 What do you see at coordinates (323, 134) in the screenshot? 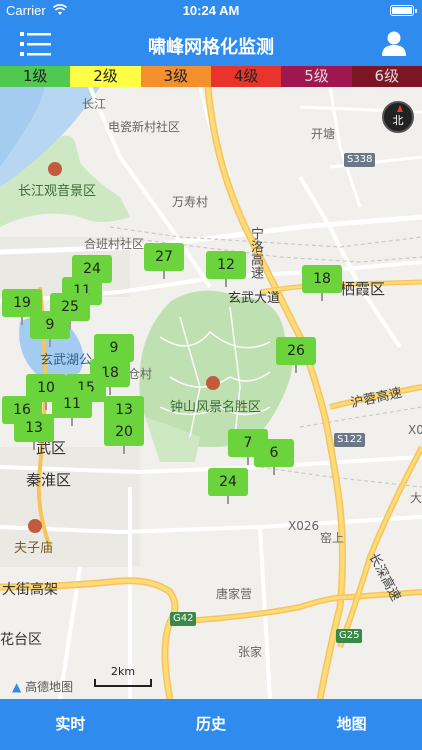
I see `map-label: 开塘` at bounding box center [323, 134].